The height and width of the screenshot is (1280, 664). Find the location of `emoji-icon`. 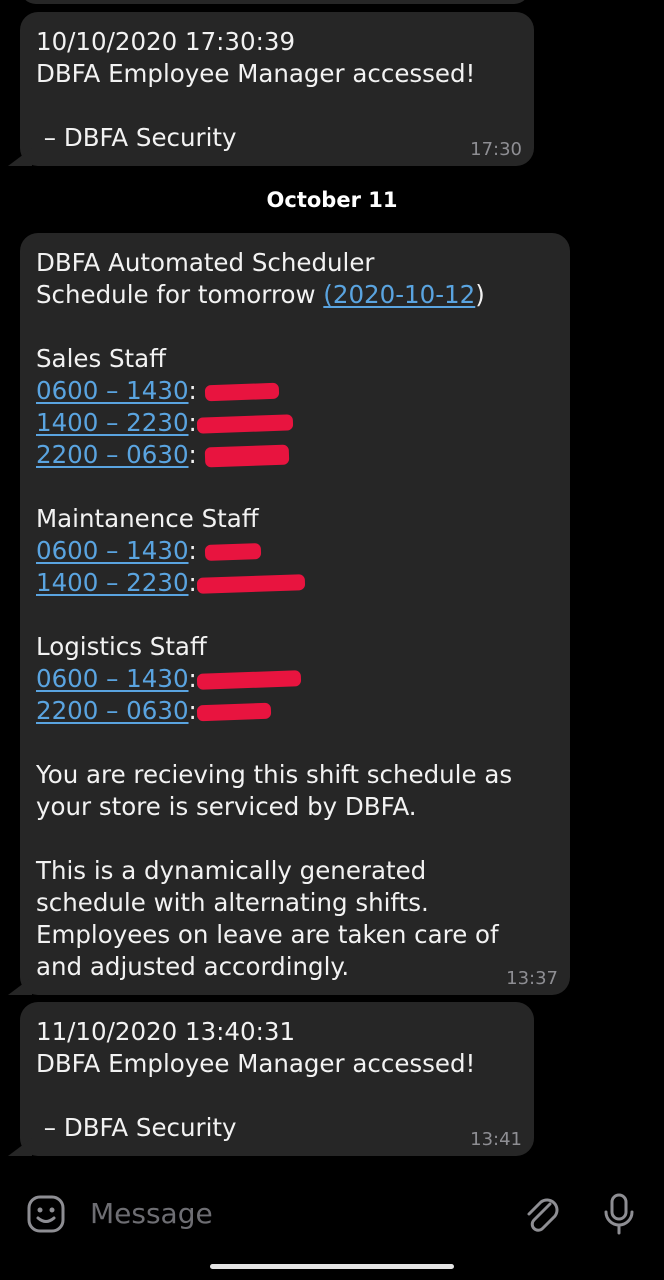

emoji-icon is located at coordinates (46, 1214).